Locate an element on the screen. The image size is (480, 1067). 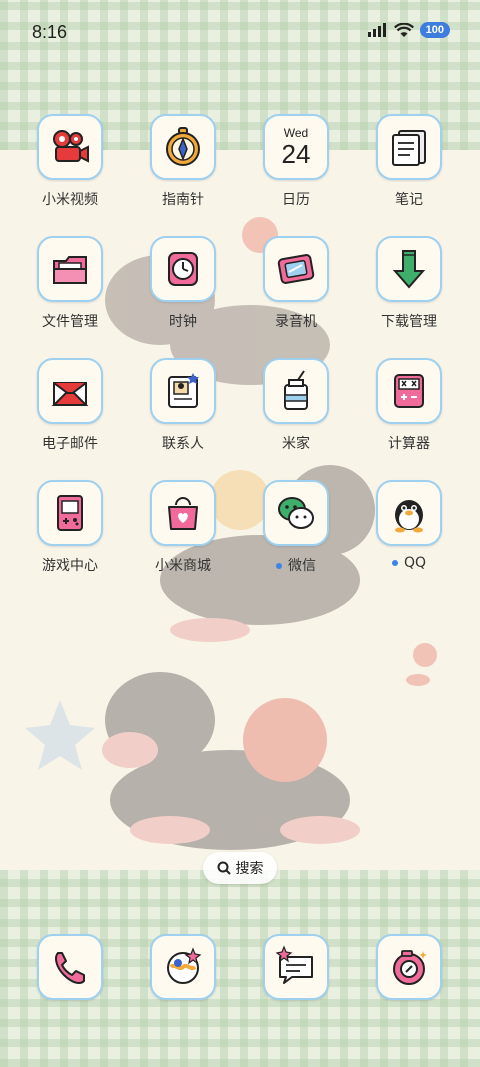
store-icon is located at coordinates (183, 513).